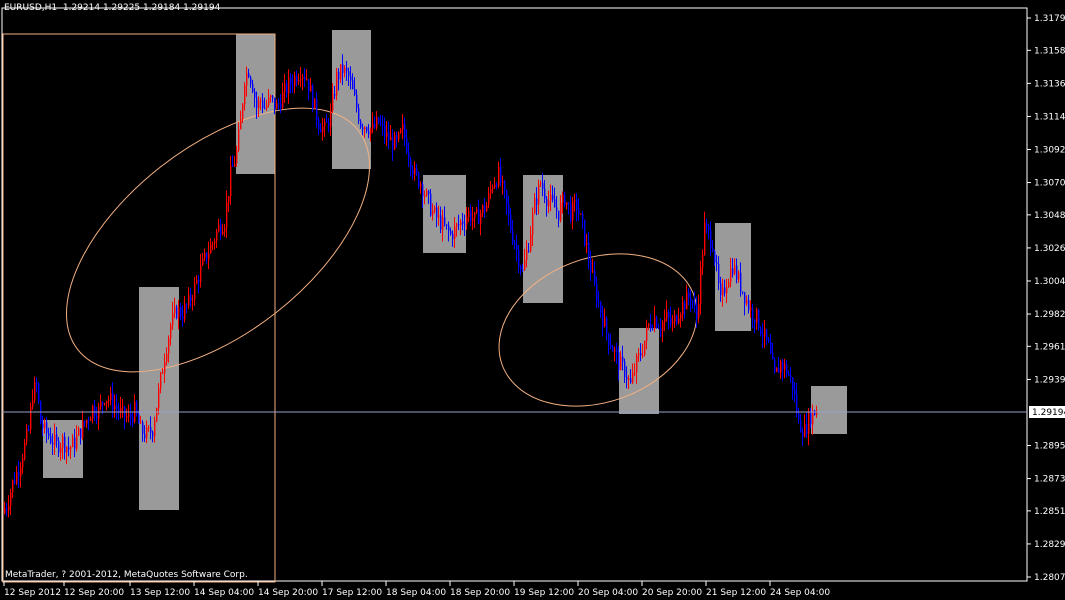 This screenshot has height=600, width=1065. What do you see at coordinates (1049, 19) in the screenshot?
I see `y-tick-label: 1.31795` at bounding box center [1049, 19].